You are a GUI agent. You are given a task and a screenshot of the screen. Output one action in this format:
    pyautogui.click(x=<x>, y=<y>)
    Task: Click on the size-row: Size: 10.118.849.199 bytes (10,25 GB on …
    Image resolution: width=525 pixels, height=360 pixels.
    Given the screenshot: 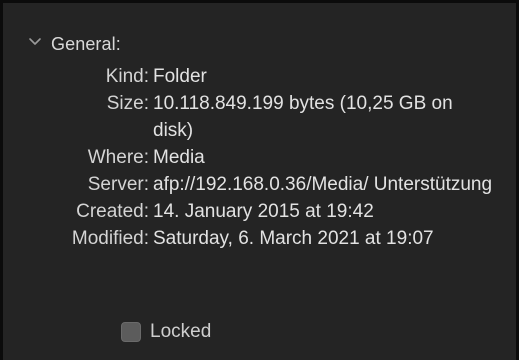 What is the action you would take?
    pyautogui.click(x=259, y=117)
    